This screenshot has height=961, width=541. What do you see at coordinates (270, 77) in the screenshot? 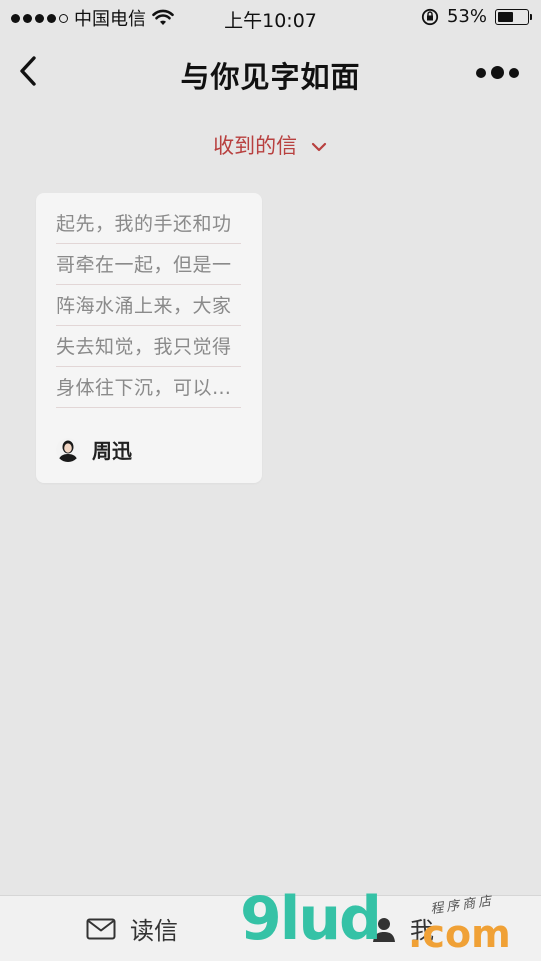
I see `page-title: 与你见字如面` at bounding box center [270, 77].